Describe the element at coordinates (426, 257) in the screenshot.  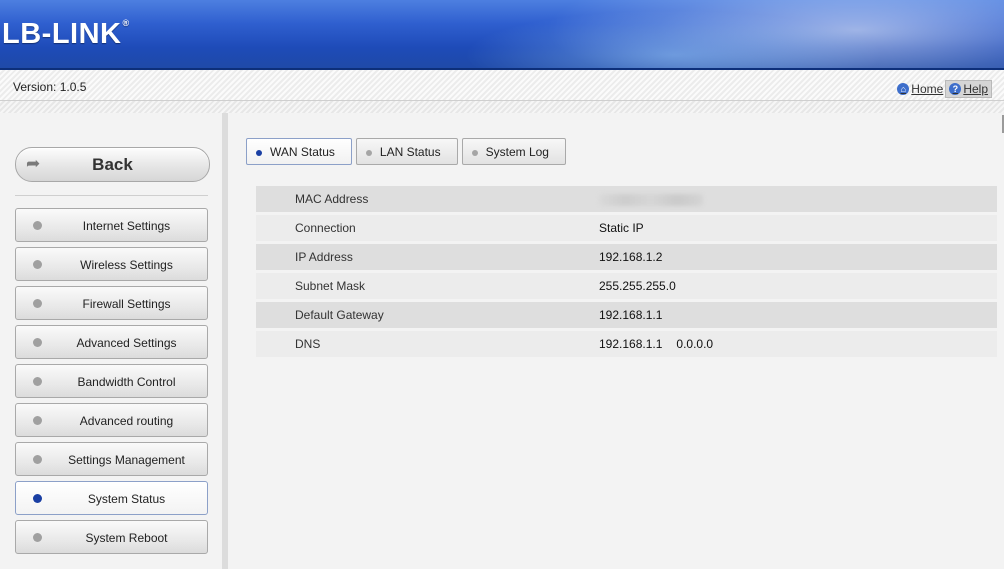
I see `row-label: IP Address` at that location.